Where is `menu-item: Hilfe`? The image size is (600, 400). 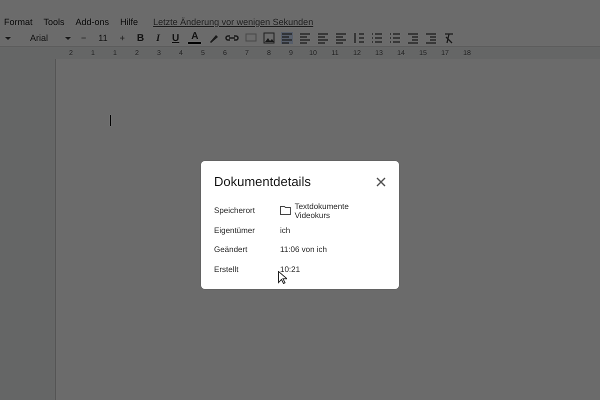
menu-item: Hilfe is located at coordinates (129, 22).